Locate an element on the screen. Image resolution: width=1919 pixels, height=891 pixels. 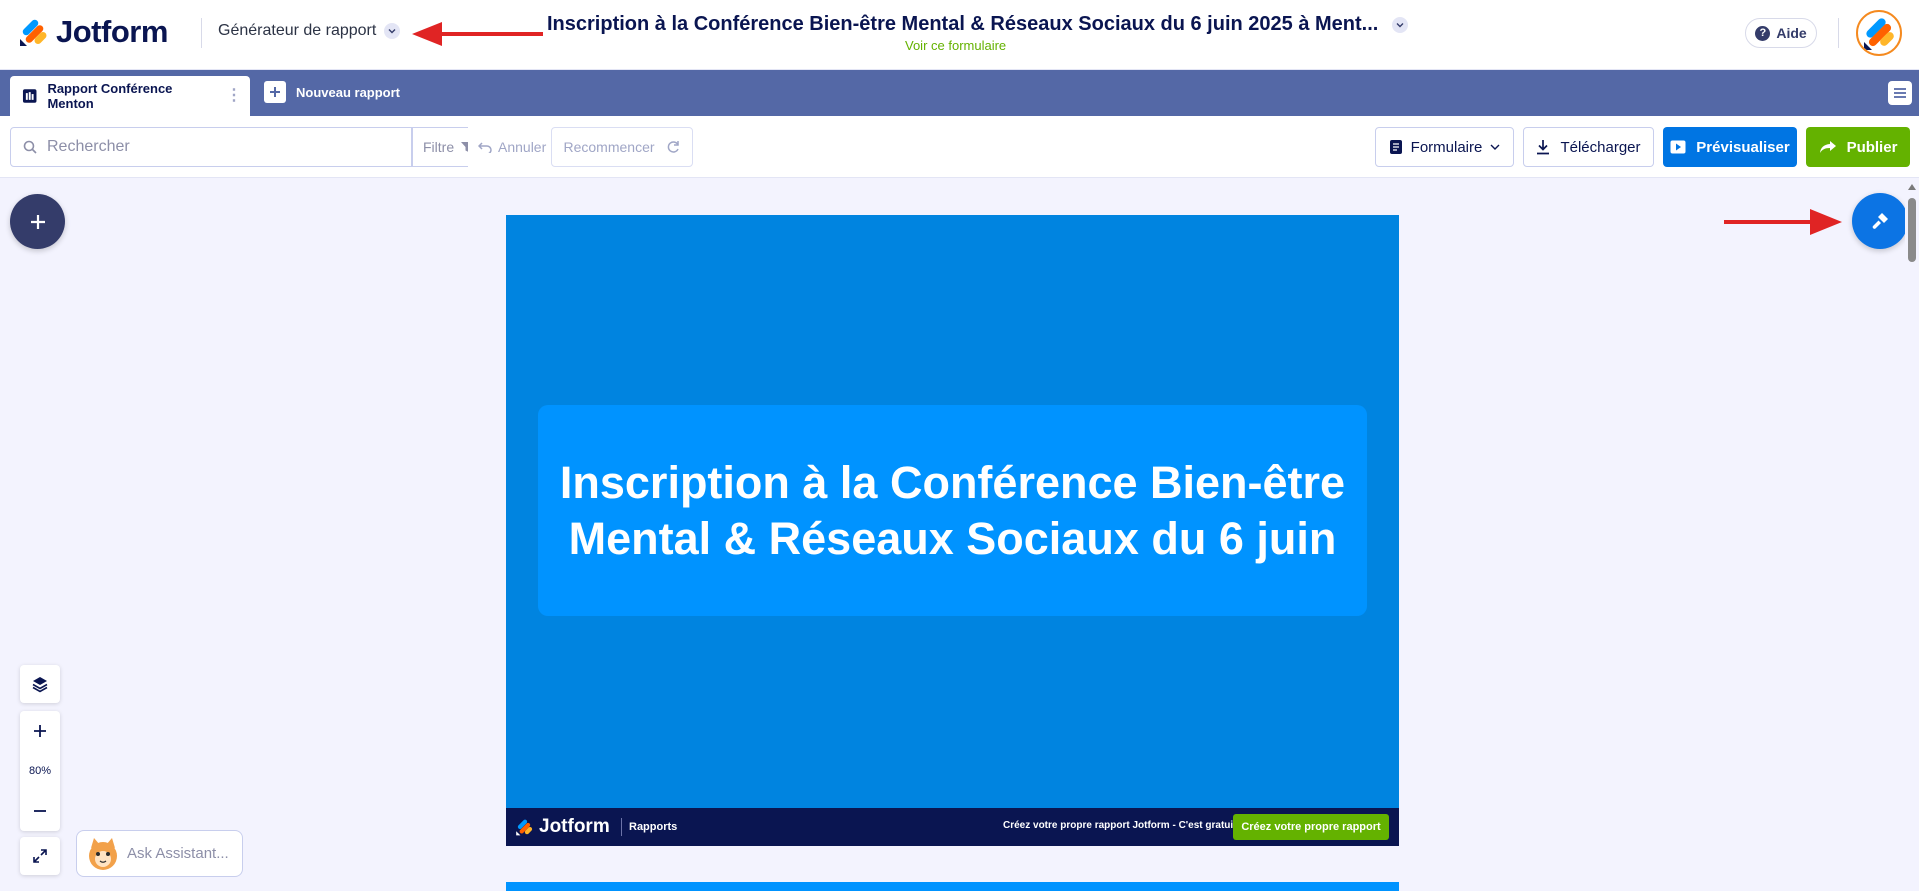
zoom-out-button is located at coordinates (40, 811).